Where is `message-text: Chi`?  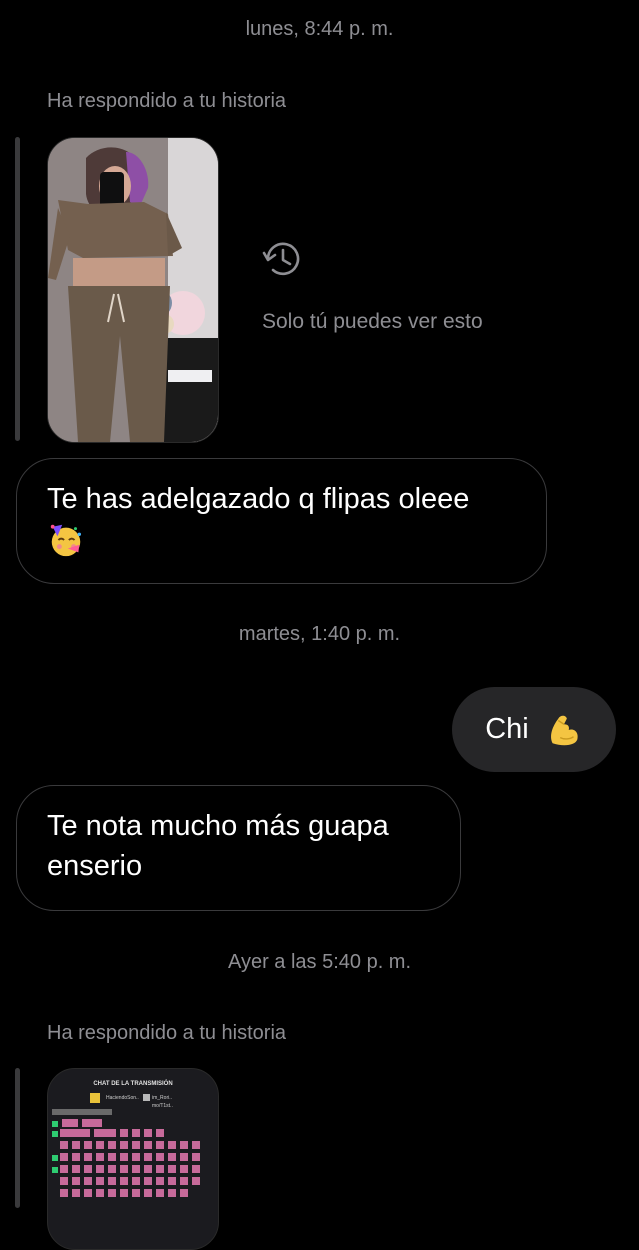 message-text: Chi is located at coordinates (507, 729).